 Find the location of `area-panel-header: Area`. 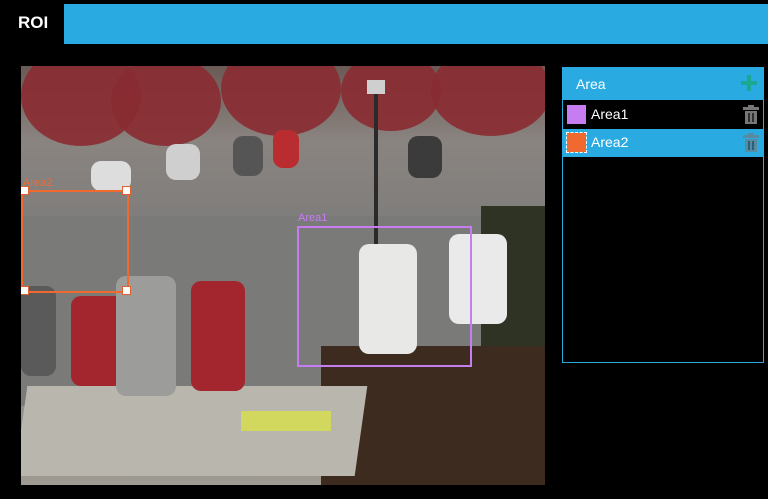

area-panel-header: Area is located at coordinates (663, 84).